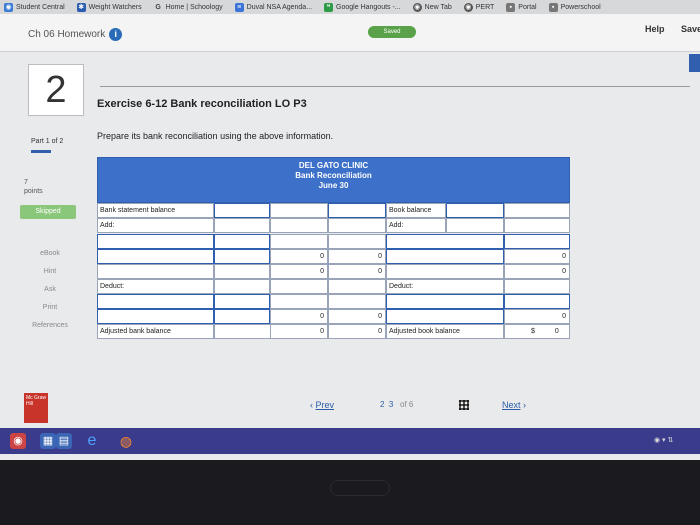 The width and height of the screenshot is (700, 525). What do you see at coordinates (116, 34) in the screenshot?
I see `info-icon: i` at bounding box center [116, 34].